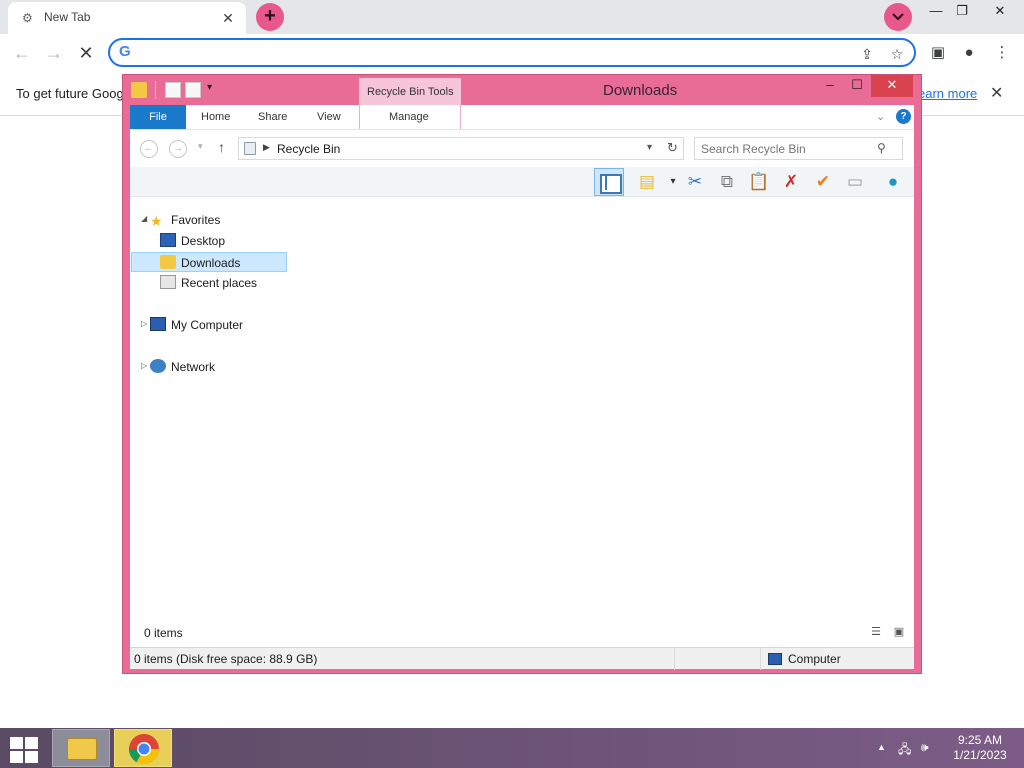 This screenshot has width=1024, height=768. What do you see at coordinates (876, 632) in the screenshot?
I see `details-view-icon: ☰` at bounding box center [876, 632].